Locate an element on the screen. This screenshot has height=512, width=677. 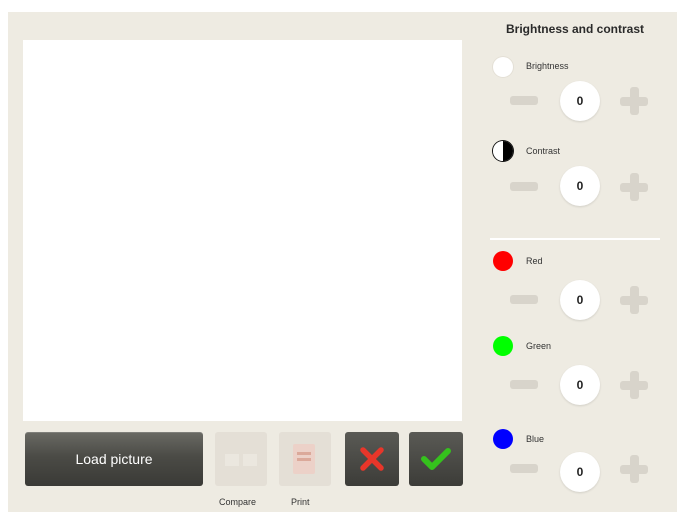
contrast-value: 0 is located at coordinates (580, 186).